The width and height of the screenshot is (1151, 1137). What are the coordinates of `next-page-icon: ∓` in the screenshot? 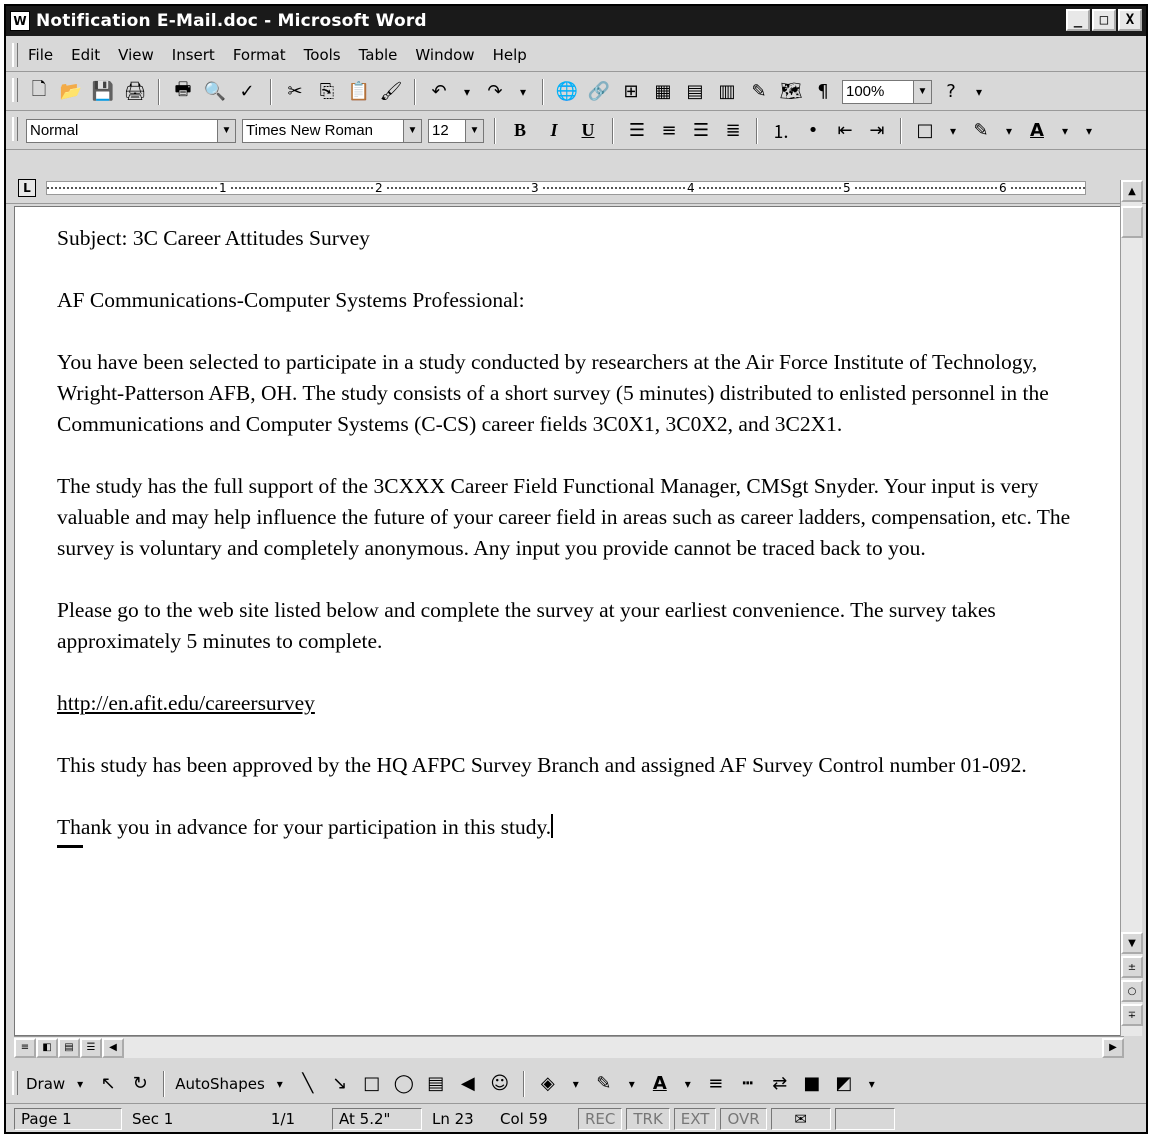 It's located at (1132, 1015).